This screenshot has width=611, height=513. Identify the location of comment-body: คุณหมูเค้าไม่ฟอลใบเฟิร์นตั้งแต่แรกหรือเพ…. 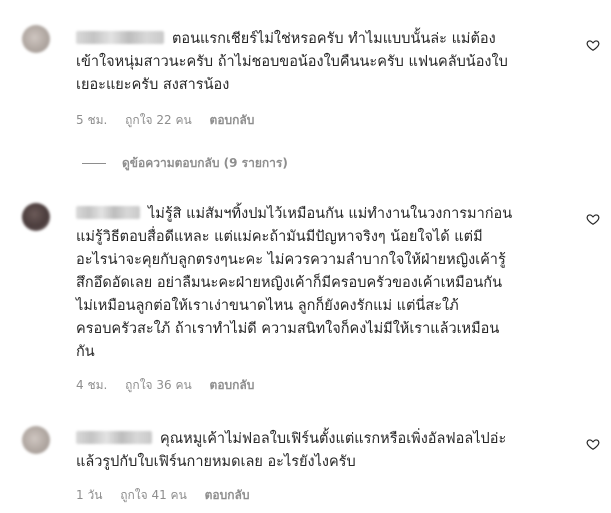
(326, 451).